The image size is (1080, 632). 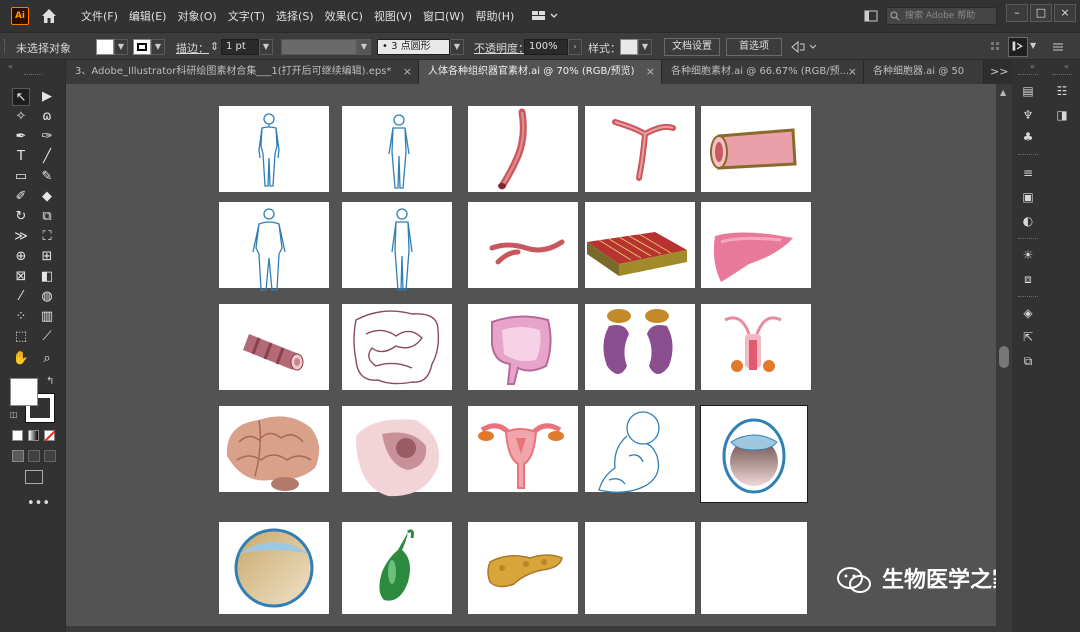 I want to click on artboard-male-body, so click(x=397, y=149).